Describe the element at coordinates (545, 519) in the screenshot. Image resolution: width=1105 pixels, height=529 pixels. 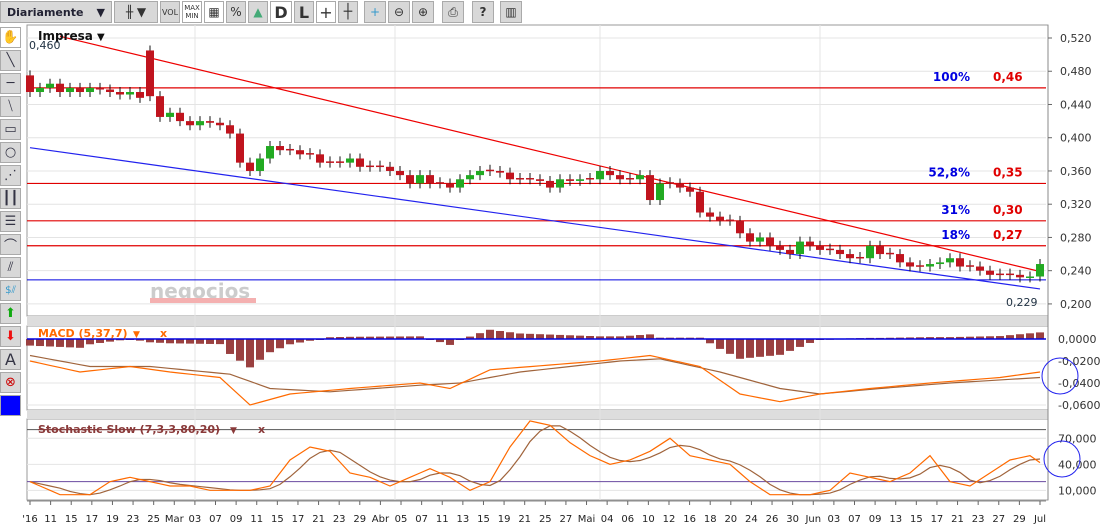
I see `date-label: 25` at that location.